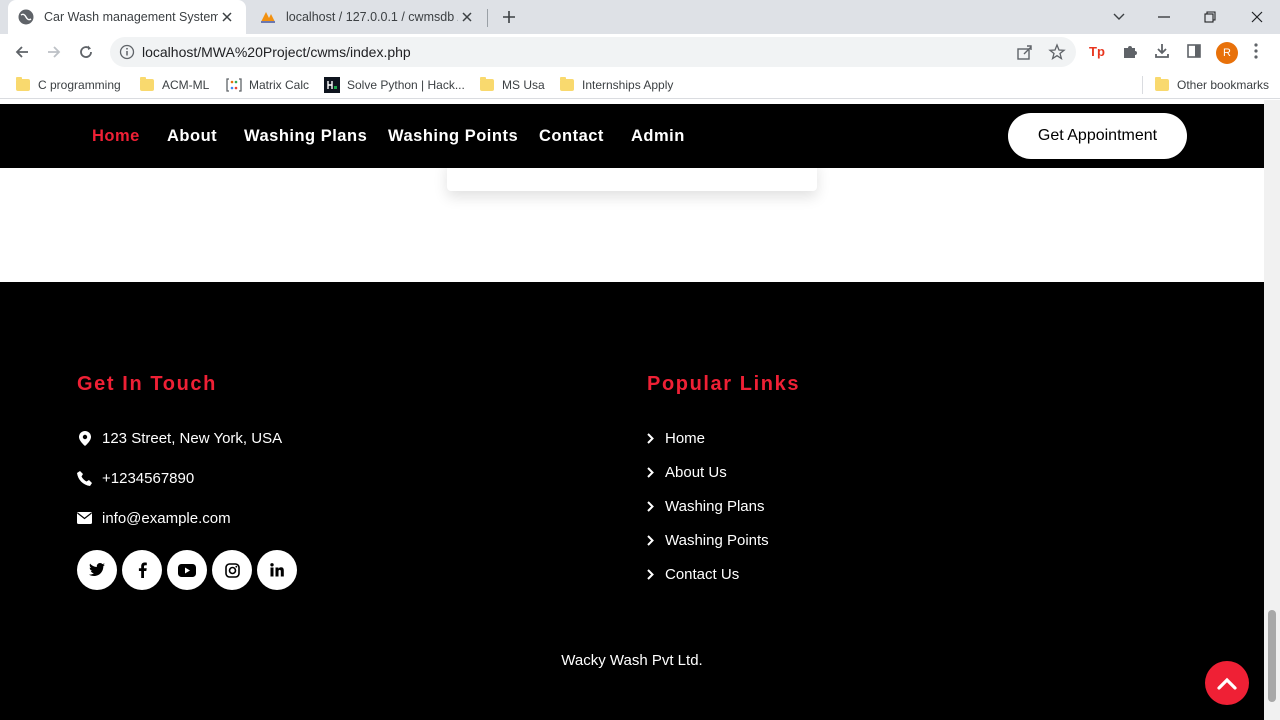  I want to click on tab-title: Car Wash management System |, so click(131, 17).